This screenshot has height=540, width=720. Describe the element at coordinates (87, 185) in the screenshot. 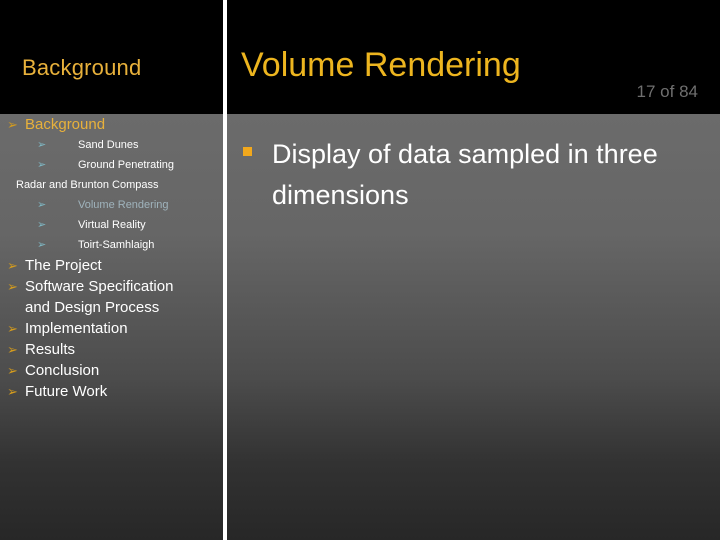

I see `sidebar-item-label: Radar and Brunton Compass` at that location.